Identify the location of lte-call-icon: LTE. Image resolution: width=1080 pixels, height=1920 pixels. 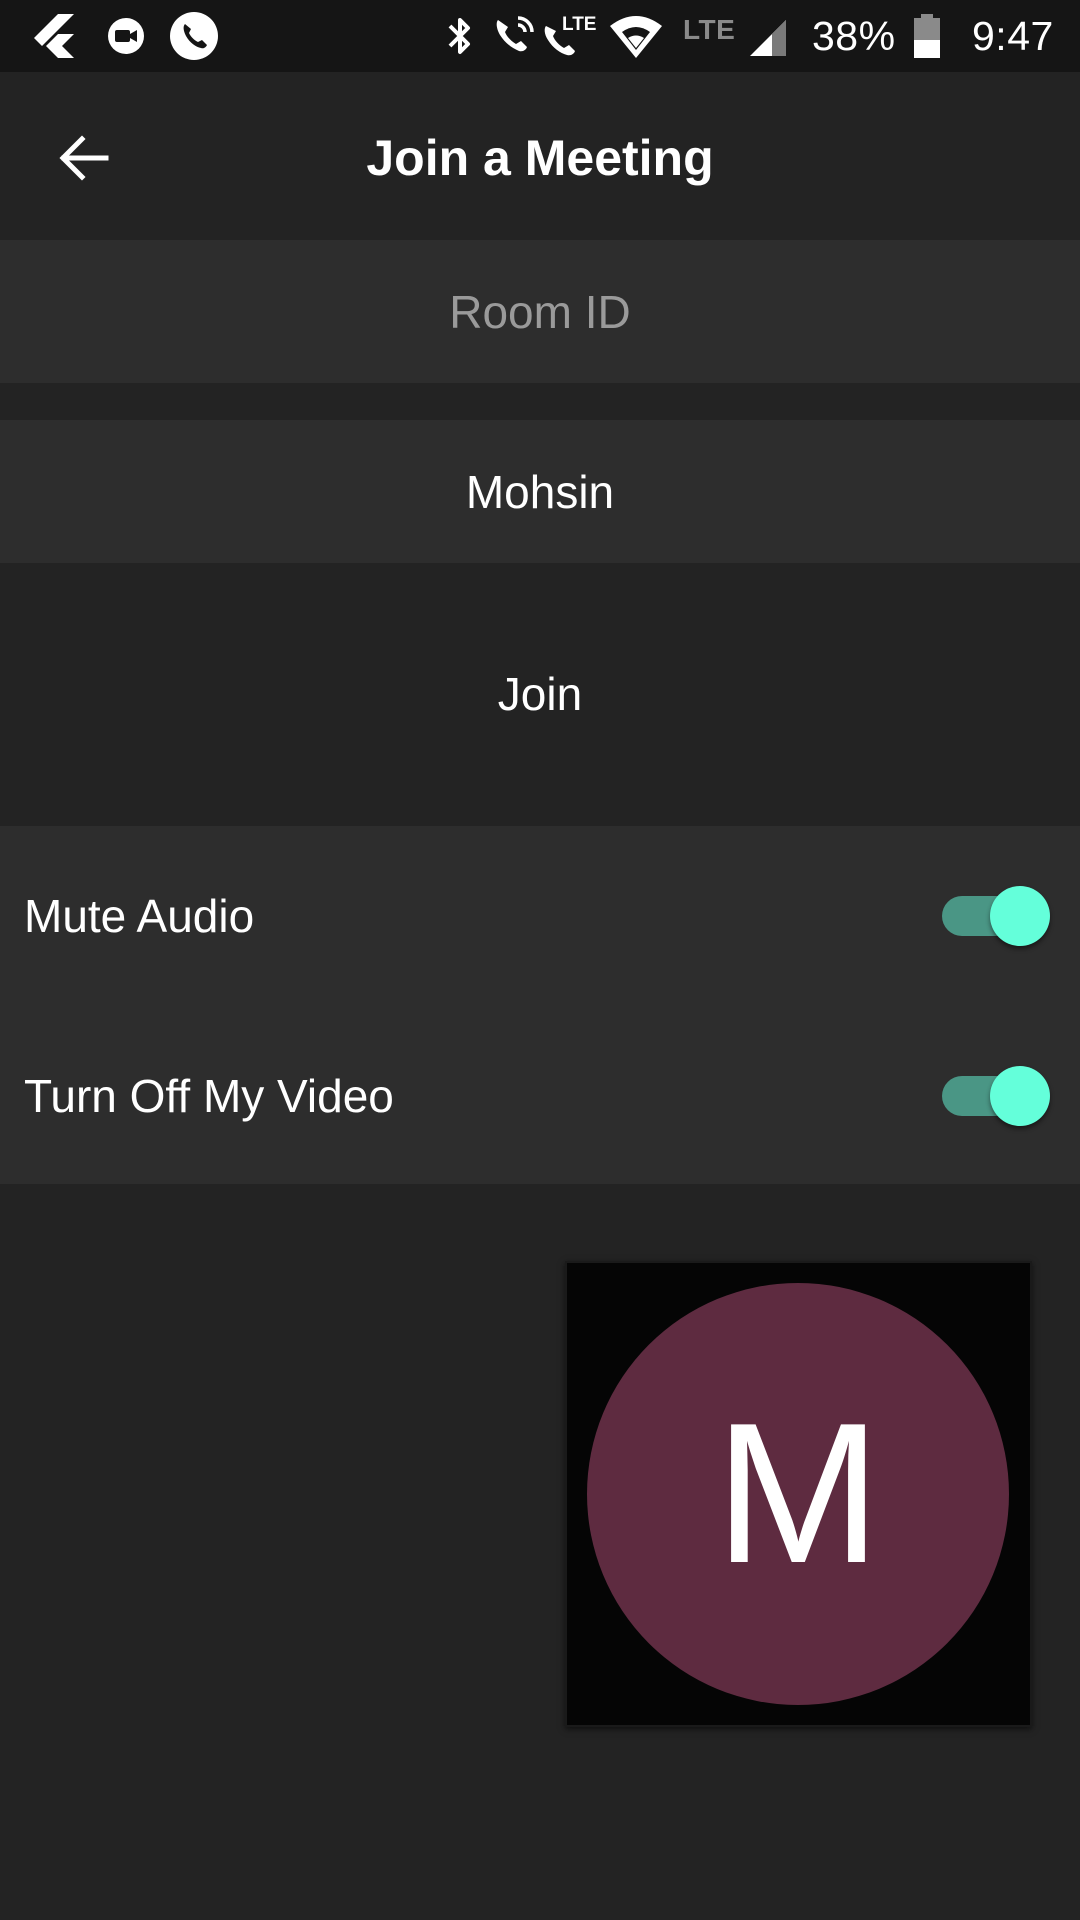
(570, 35).